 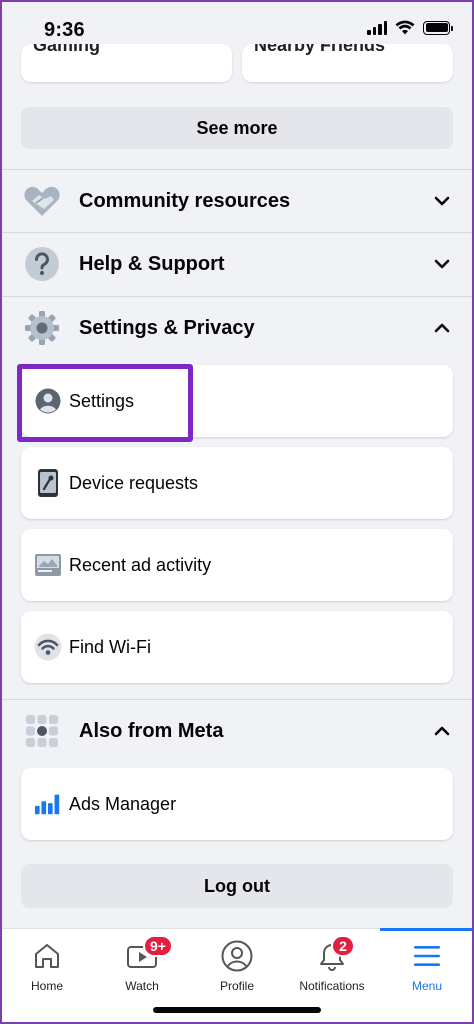 What do you see at coordinates (427, 956) in the screenshot?
I see `menu-icon` at bounding box center [427, 956].